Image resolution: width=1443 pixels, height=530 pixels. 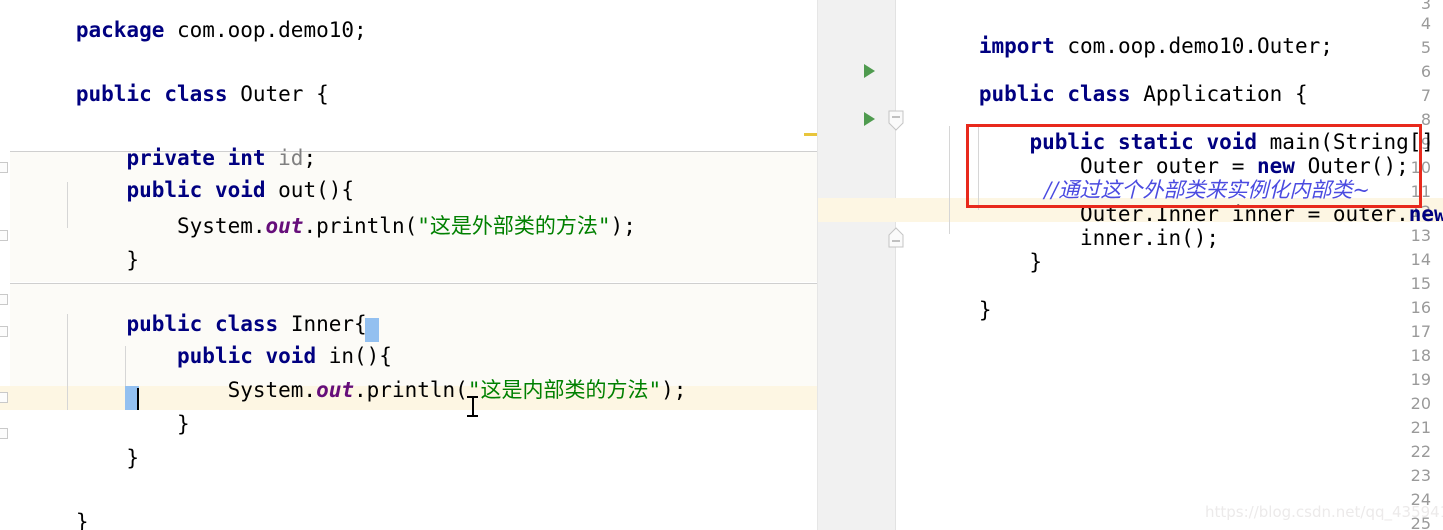 I want to click on change-marker, so click(x=811, y=134).